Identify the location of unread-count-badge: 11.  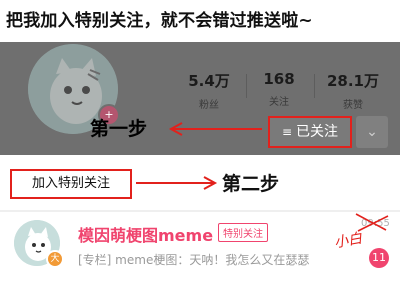
(379, 258).